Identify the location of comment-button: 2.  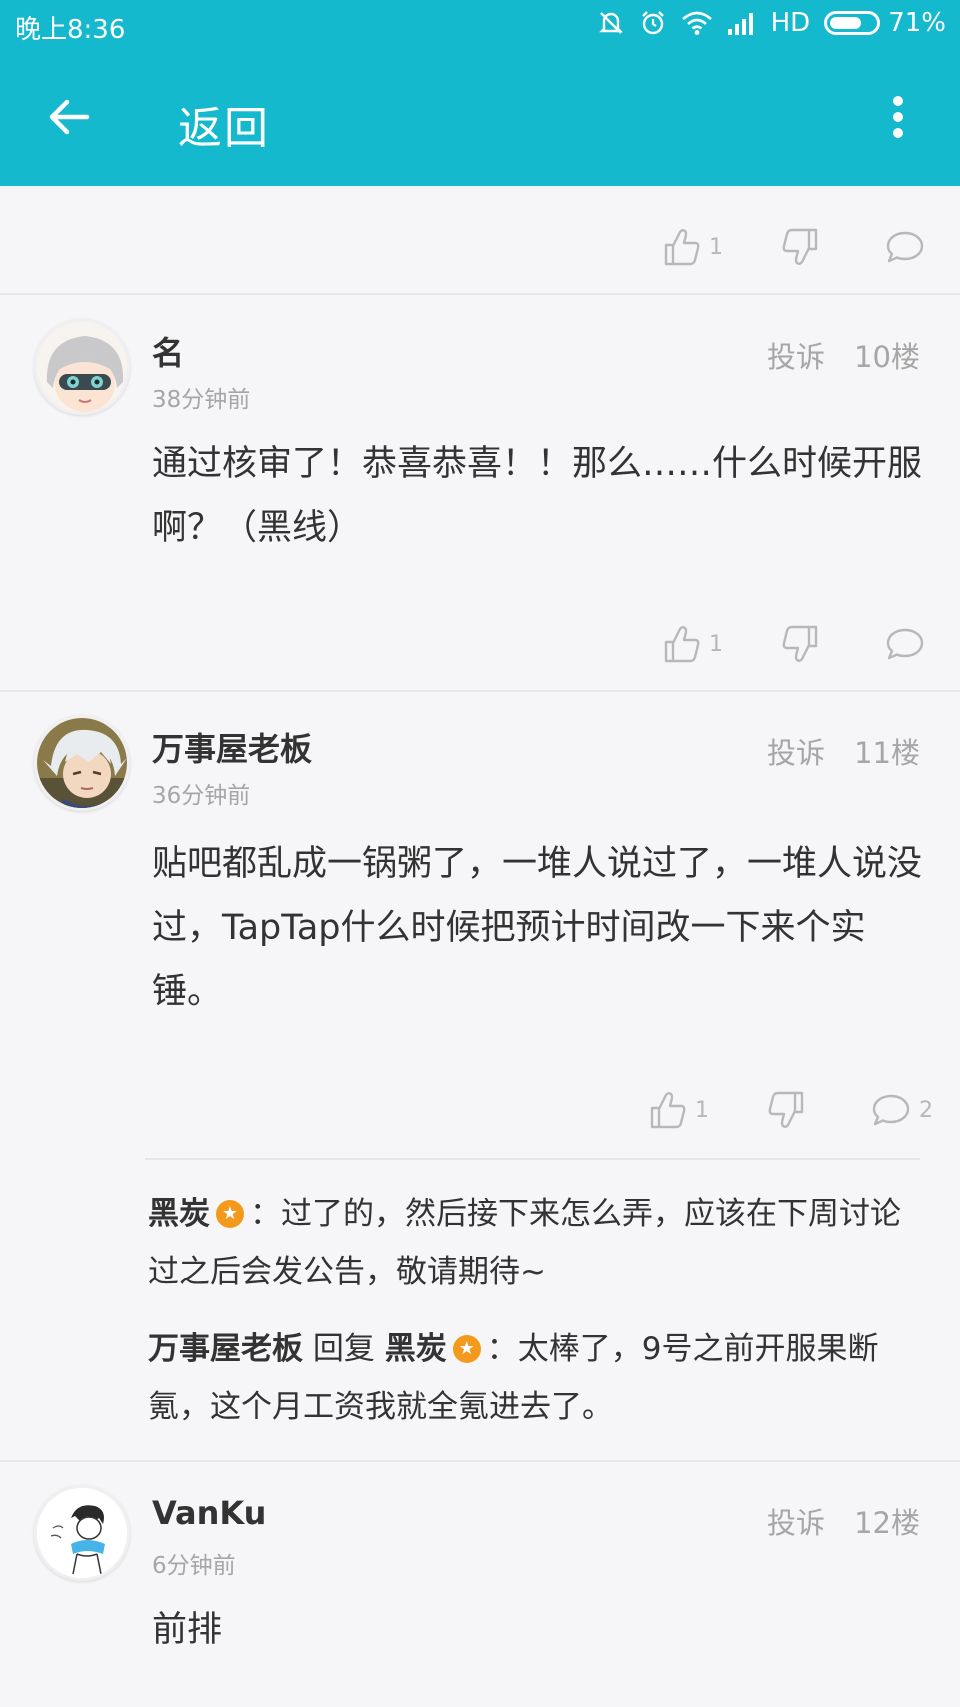
(902, 1110).